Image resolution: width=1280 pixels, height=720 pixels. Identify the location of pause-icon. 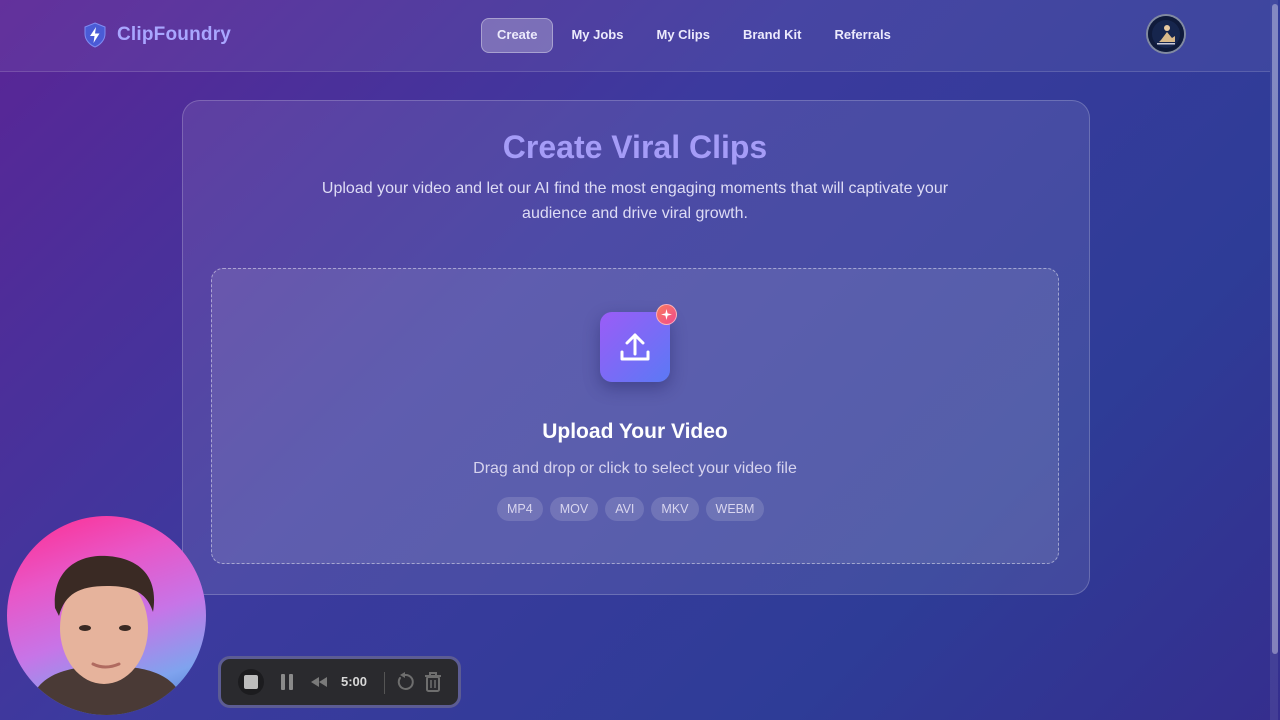
(287, 682).